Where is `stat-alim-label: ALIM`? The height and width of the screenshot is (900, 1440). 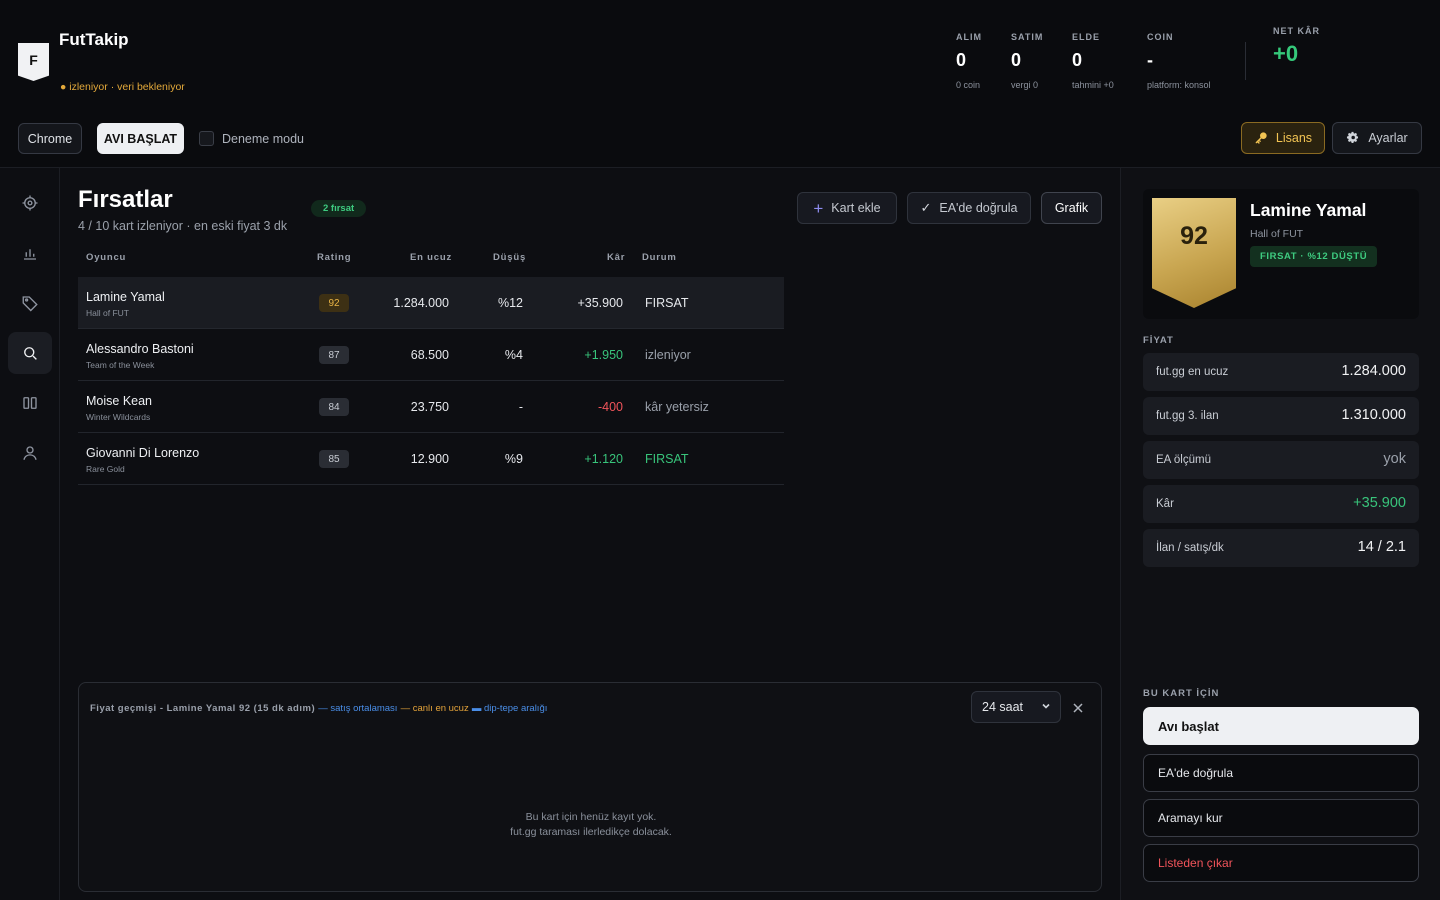
stat-alim-label: ALIM is located at coordinates (969, 37).